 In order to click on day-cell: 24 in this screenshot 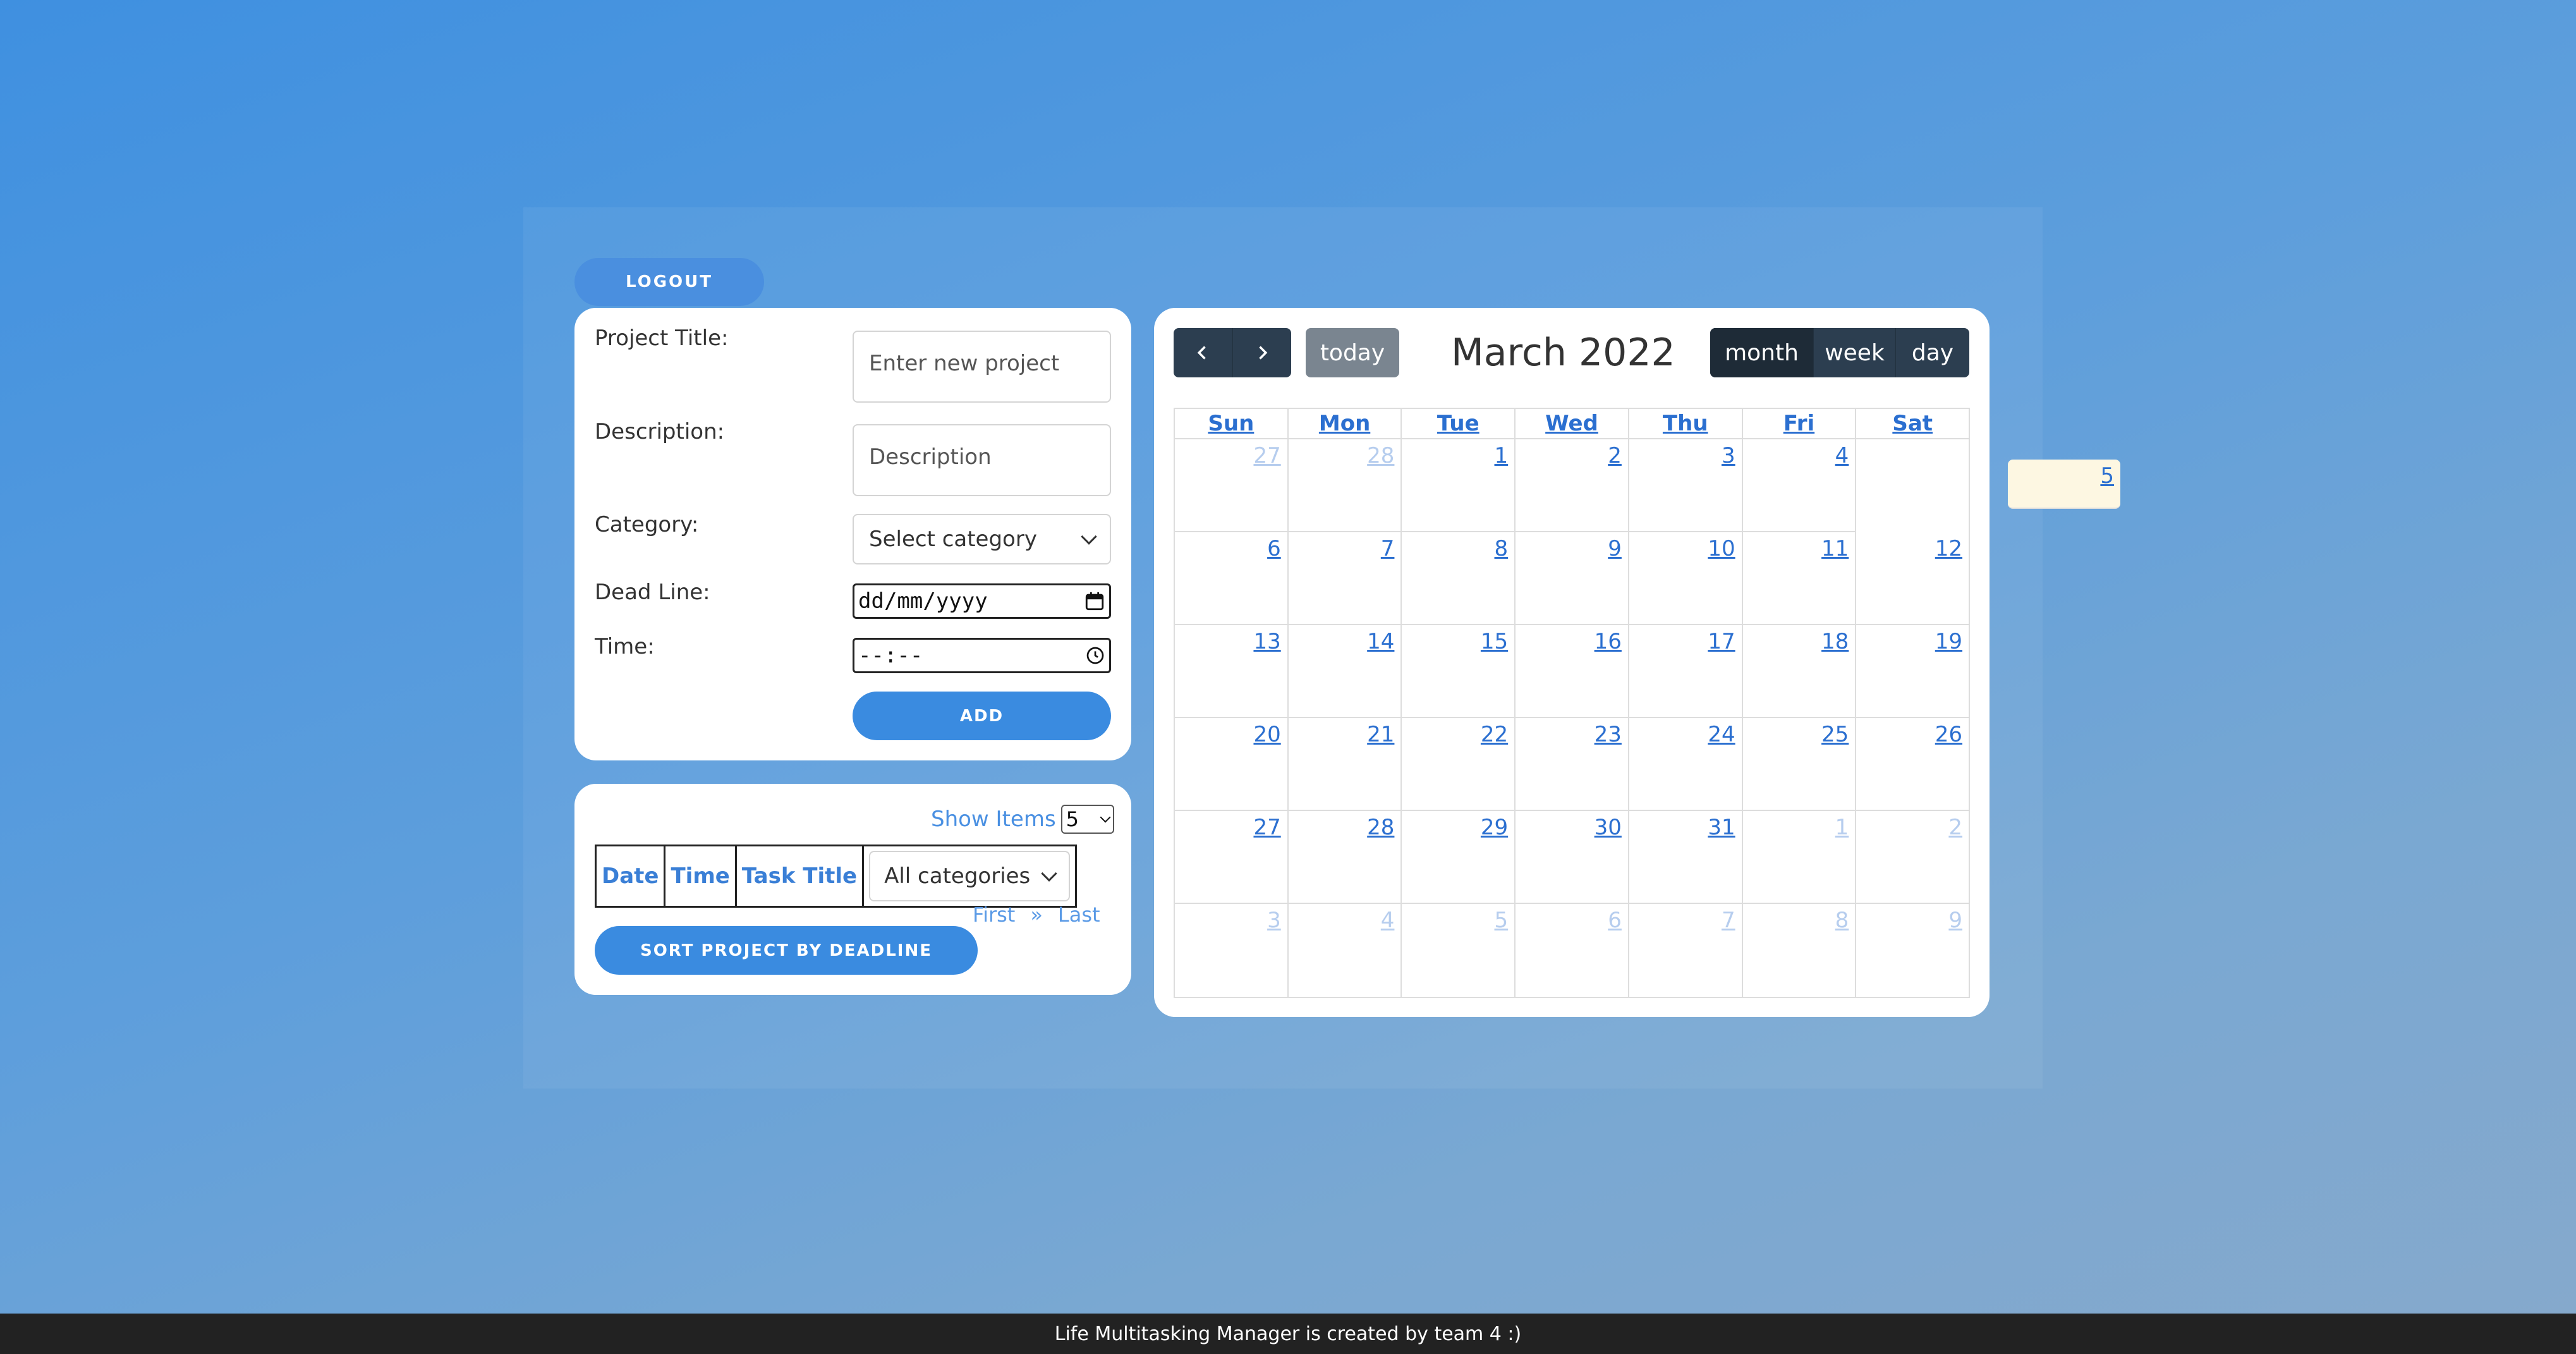, I will do `click(1686, 764)`.